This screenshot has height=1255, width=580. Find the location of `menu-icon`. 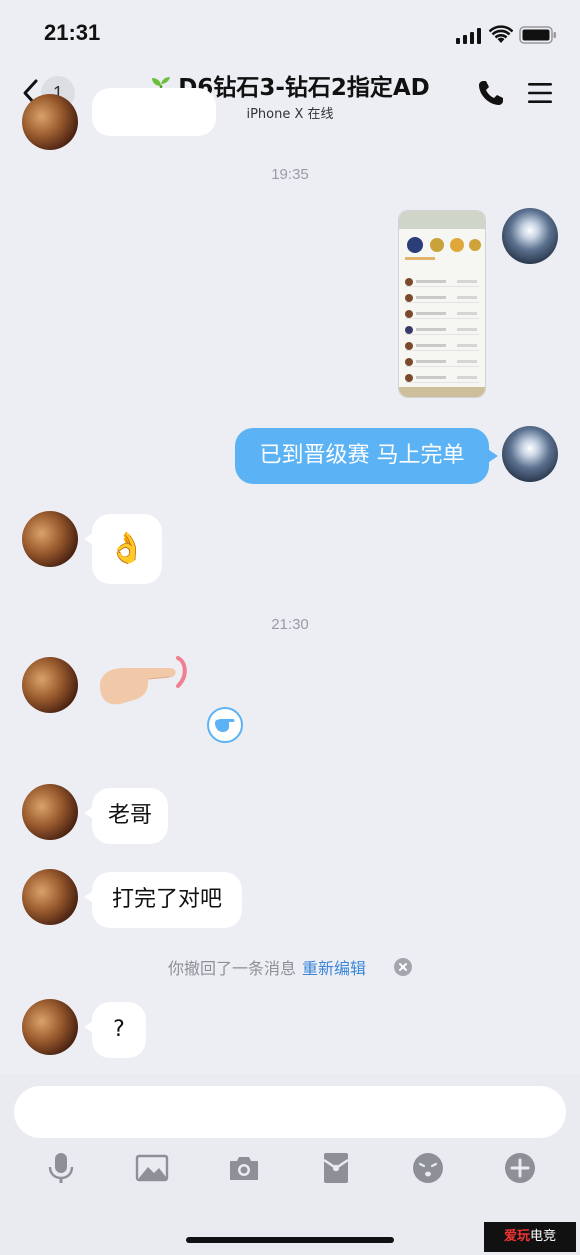

menu-icon is located at coordinates (540, 93).